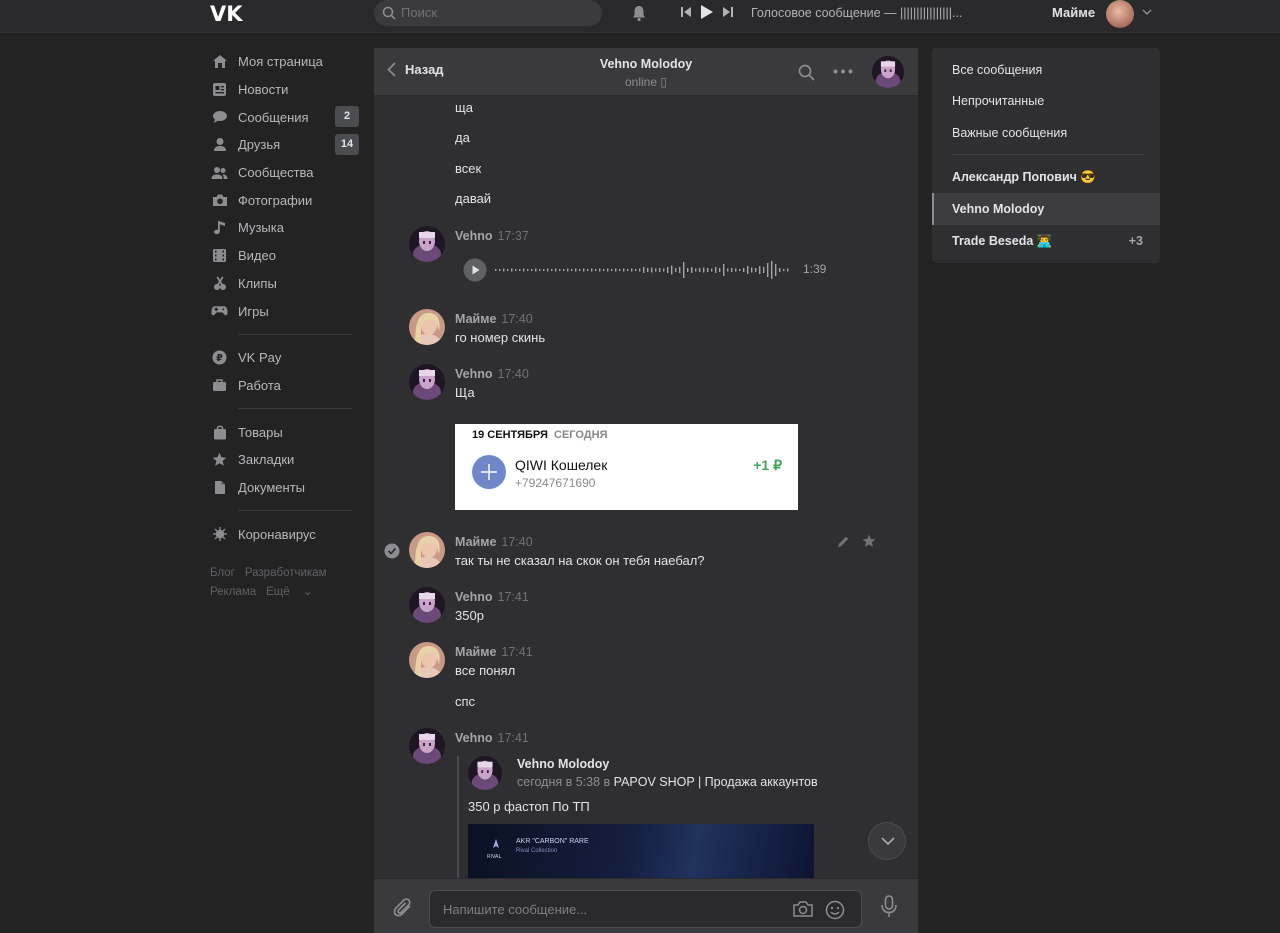 This screenshot has height=933, width=1280. Describe the element at coordinates (707, 12) in the screenshot. I see `play-icon` at that location.